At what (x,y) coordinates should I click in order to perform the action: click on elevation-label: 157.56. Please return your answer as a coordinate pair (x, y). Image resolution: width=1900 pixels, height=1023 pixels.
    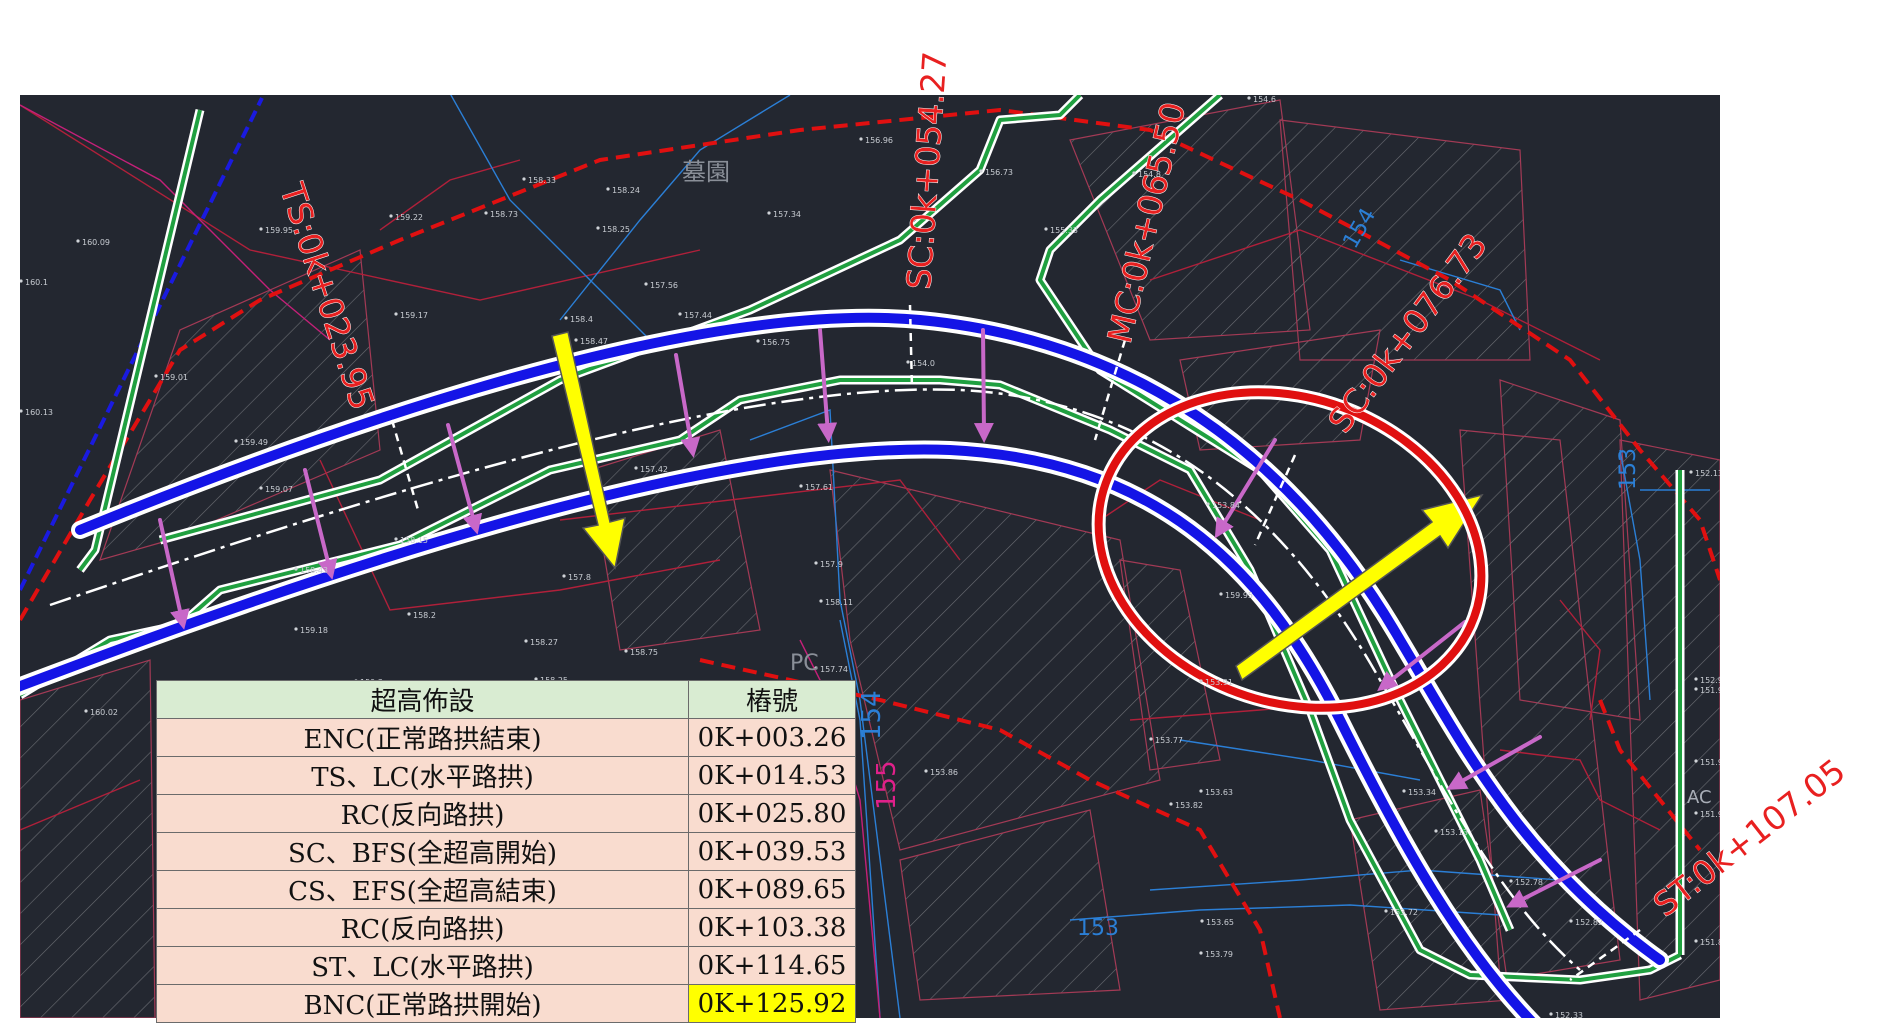
    Looking at the image, I should click on (664, 285).